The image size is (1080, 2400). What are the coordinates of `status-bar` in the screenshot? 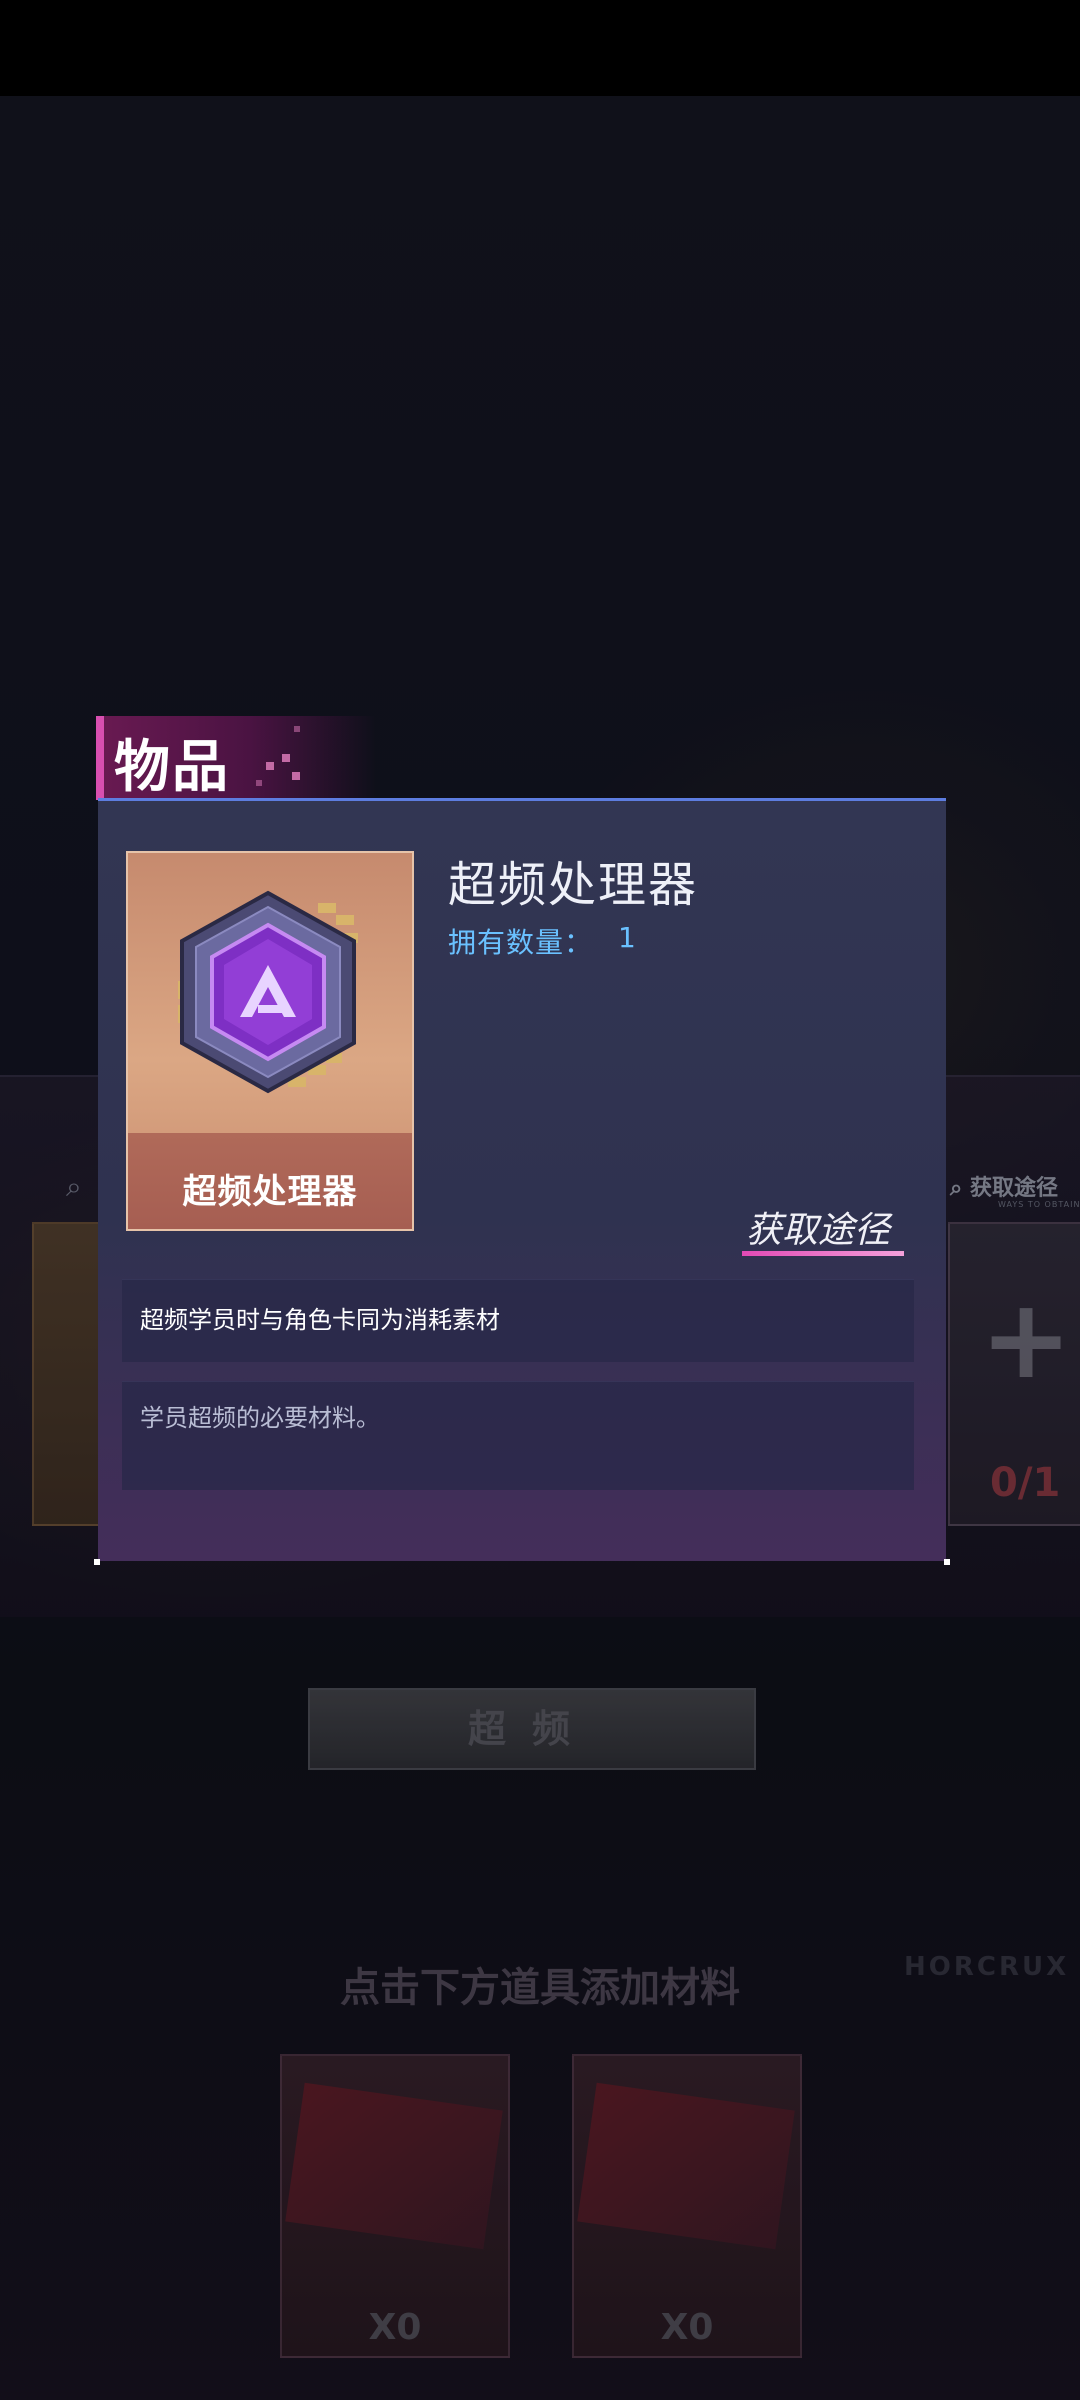 It's located at (540, 48).